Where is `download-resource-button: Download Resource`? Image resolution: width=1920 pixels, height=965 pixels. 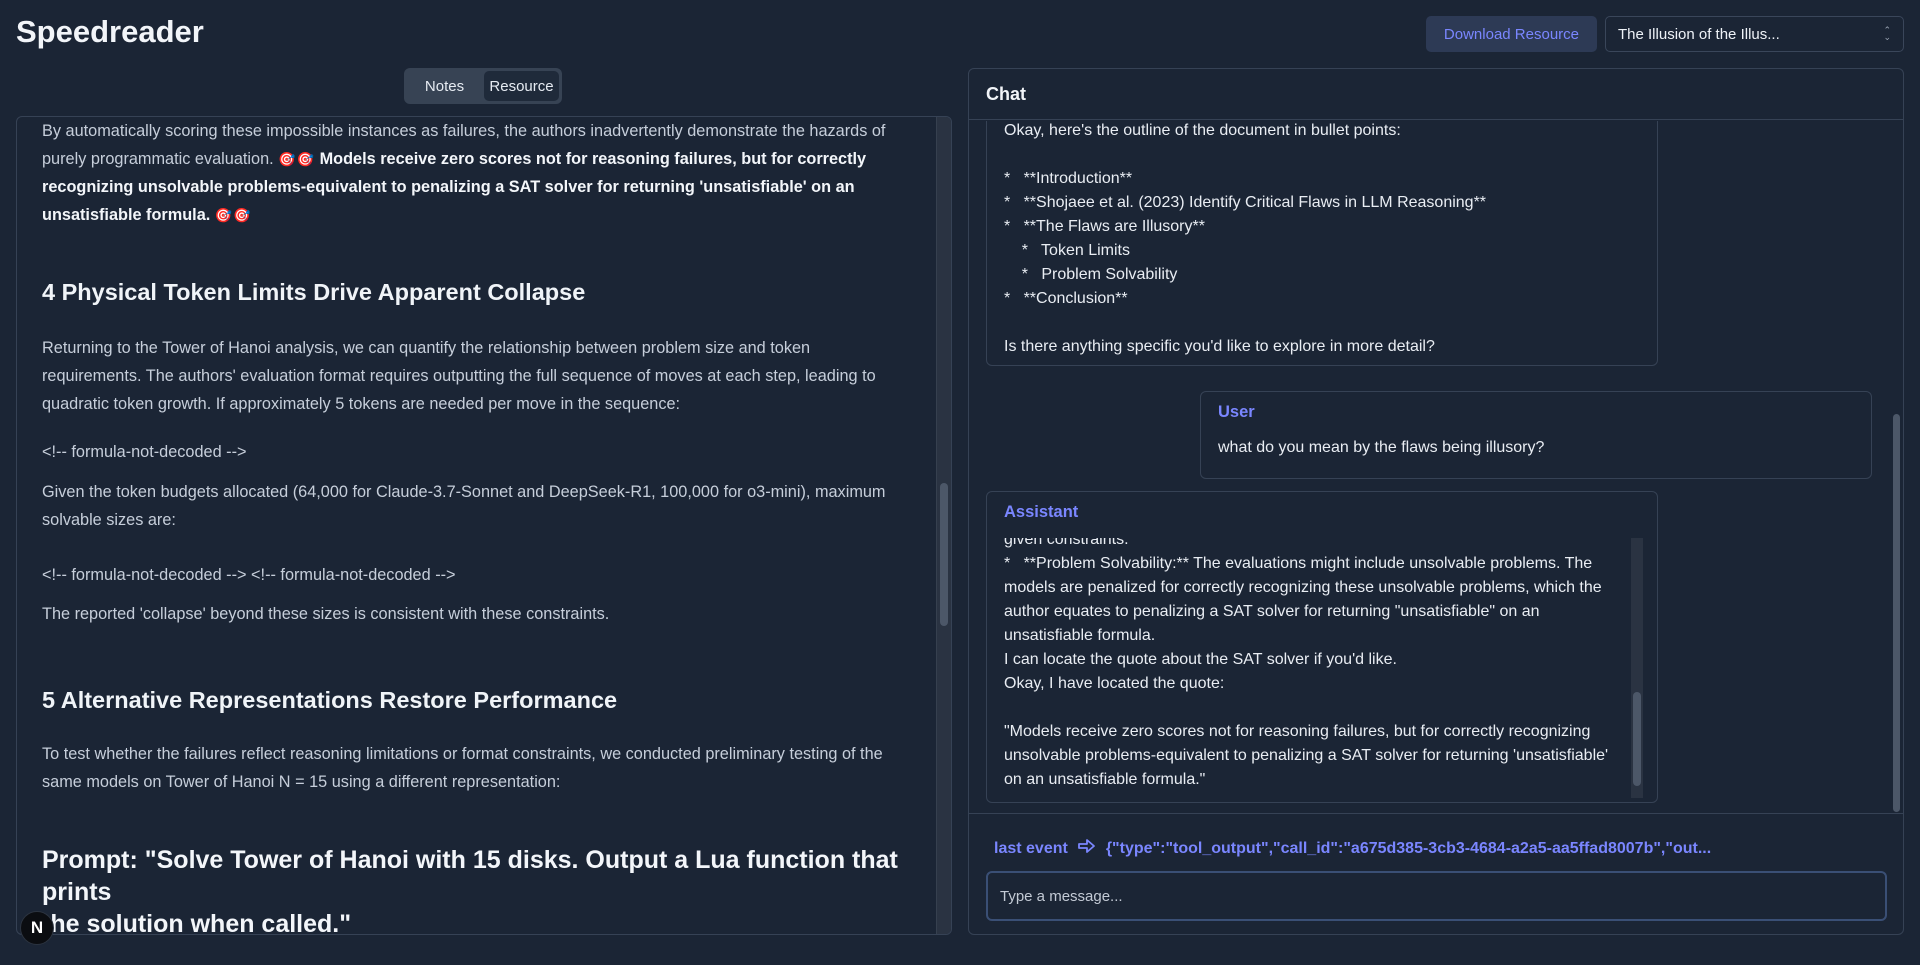 download-resource-button: Download Resource is located at coordinates (1511, 34).